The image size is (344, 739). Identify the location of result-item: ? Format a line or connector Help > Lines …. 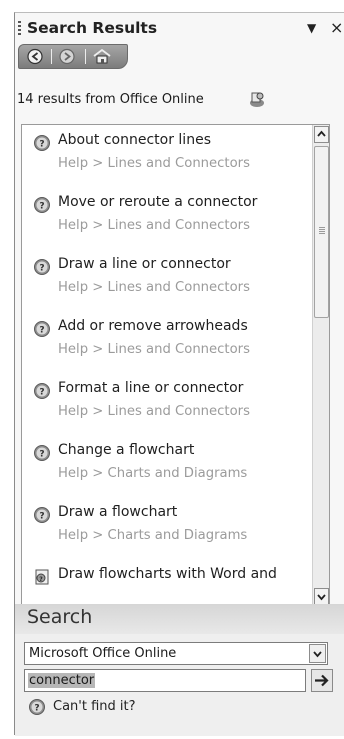
(167, 404).